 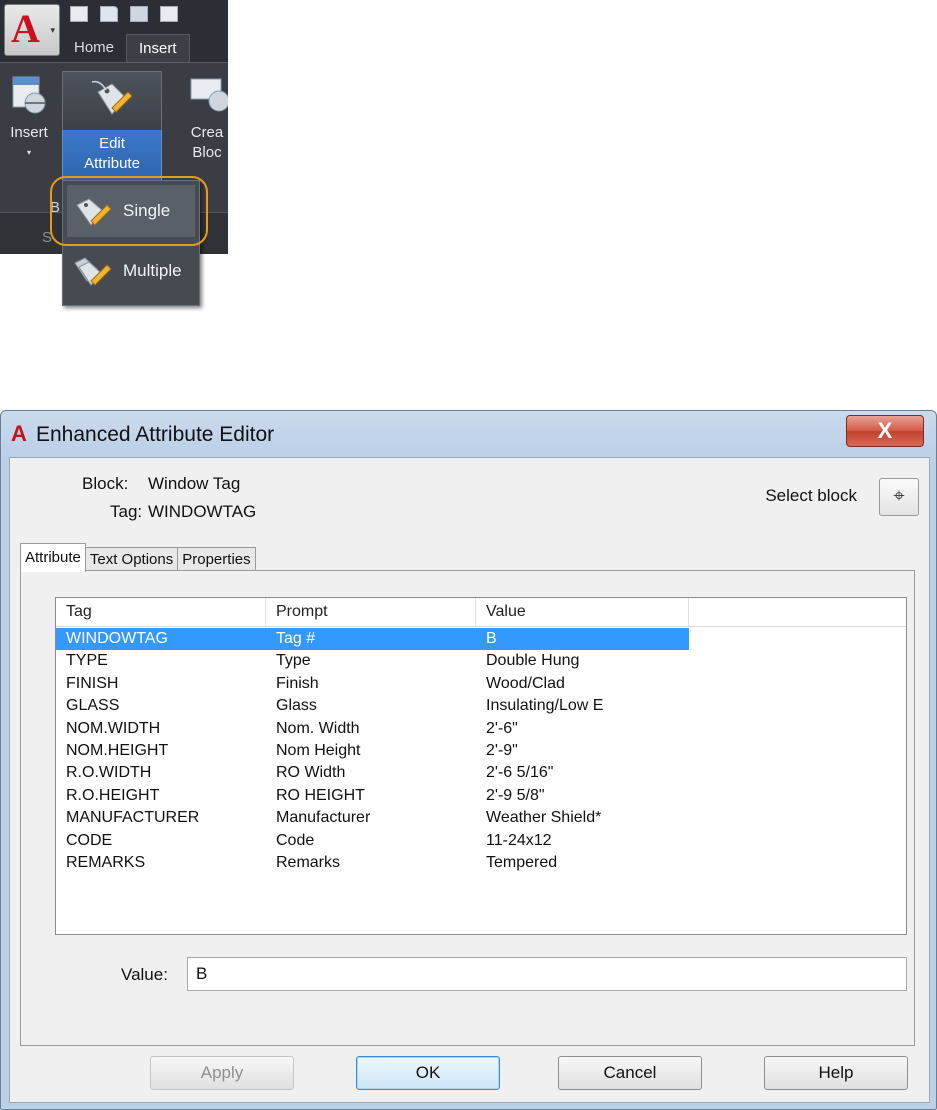 I want to click on cell-value: Double Hung, so click(x=533, y=661).